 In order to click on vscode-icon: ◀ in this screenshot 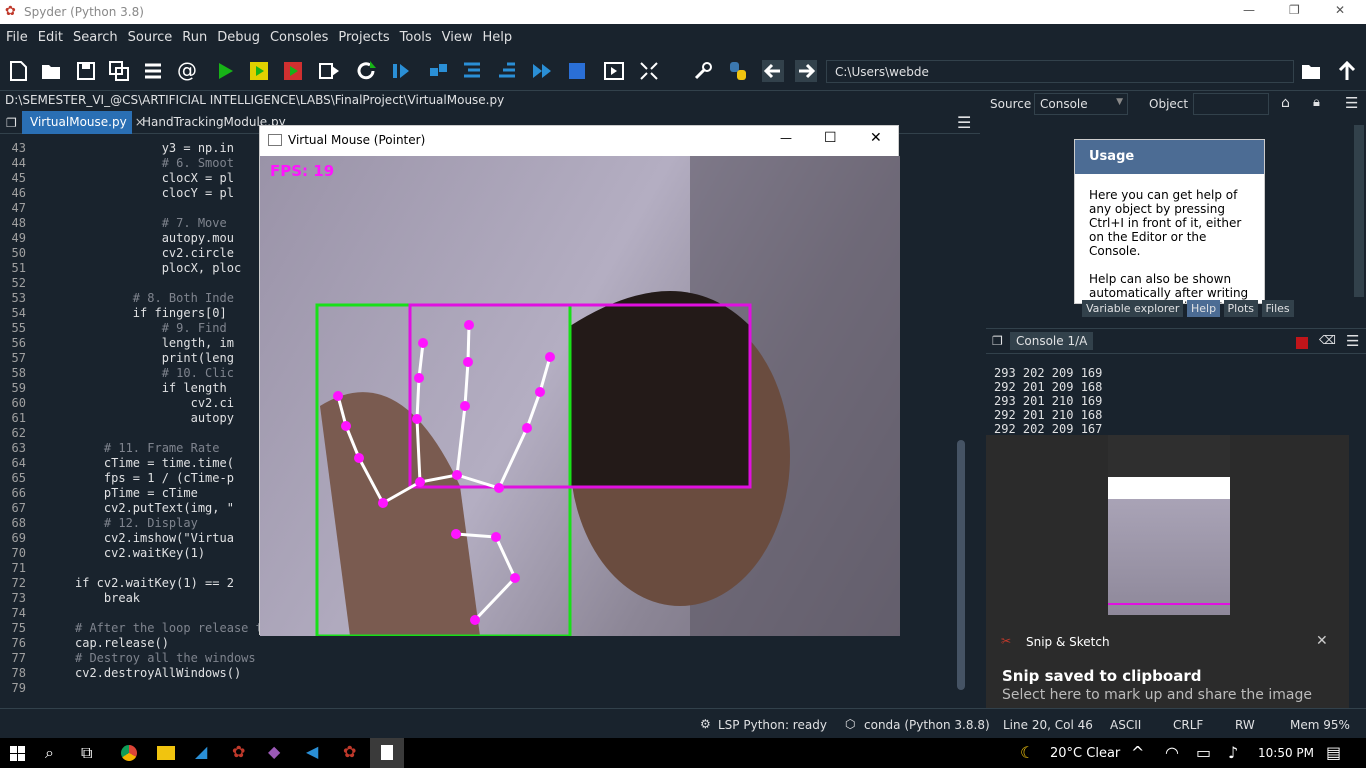, I will do `click(312, 751)`.